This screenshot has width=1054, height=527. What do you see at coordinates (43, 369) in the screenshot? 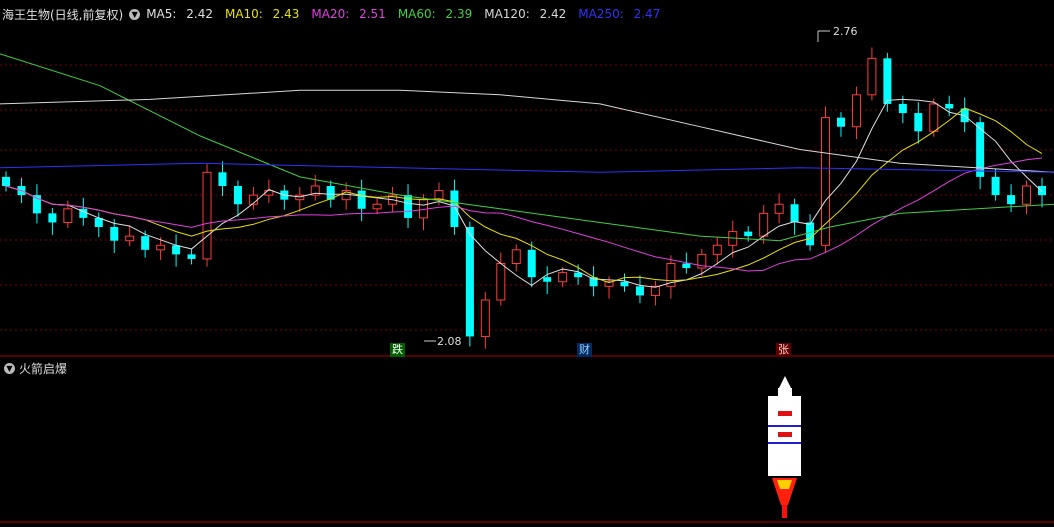
I see `indicator-name: 火箭启爆` at bounding box center [43, 369].